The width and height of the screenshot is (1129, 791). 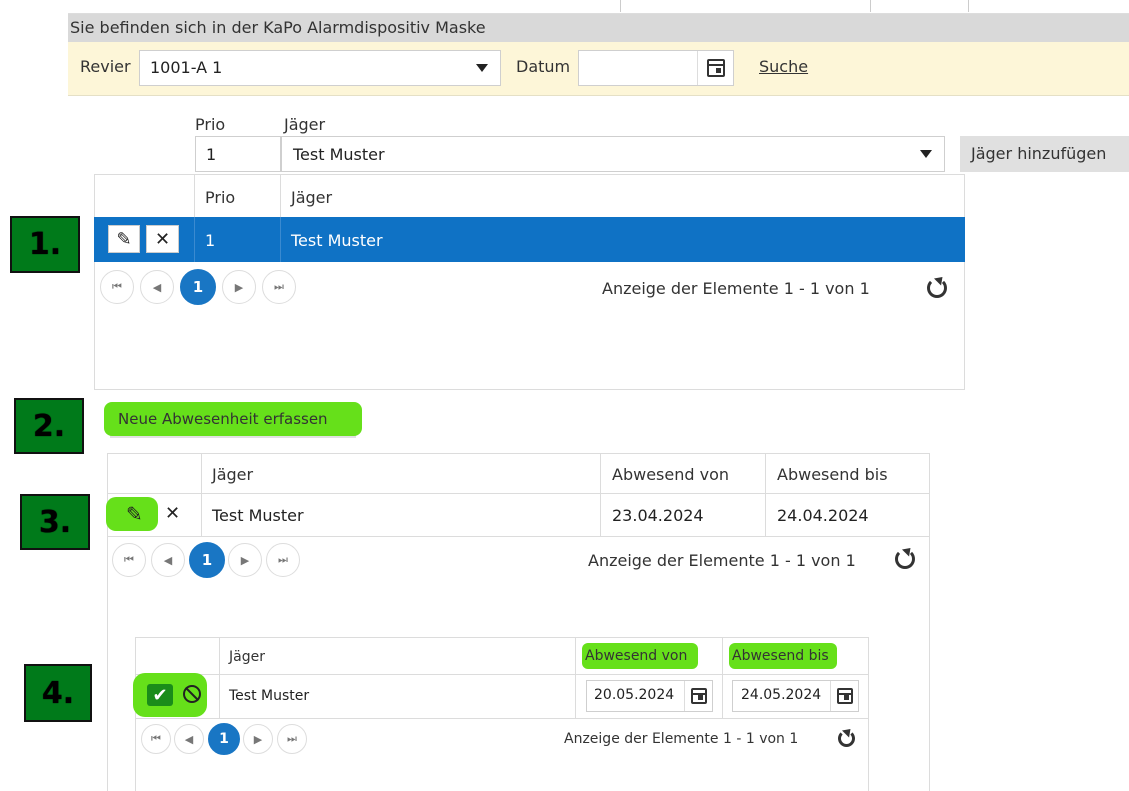 I want to click on annotation-marker: 4., so click(x=58, y=693).